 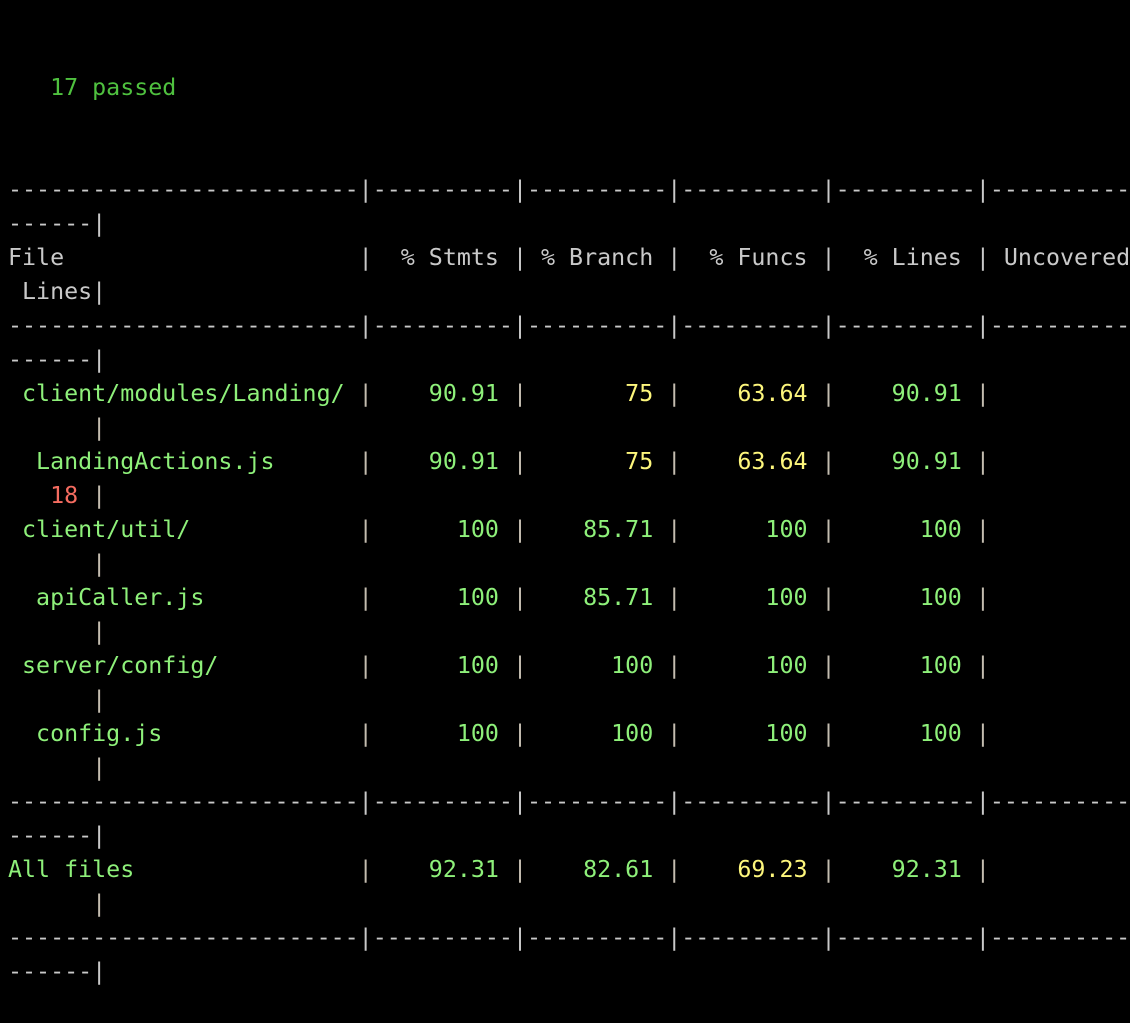 What do you see at coordinates (183, 869) in the screenshot?
I see `file-name: All files` at bounding box center [183, 869].